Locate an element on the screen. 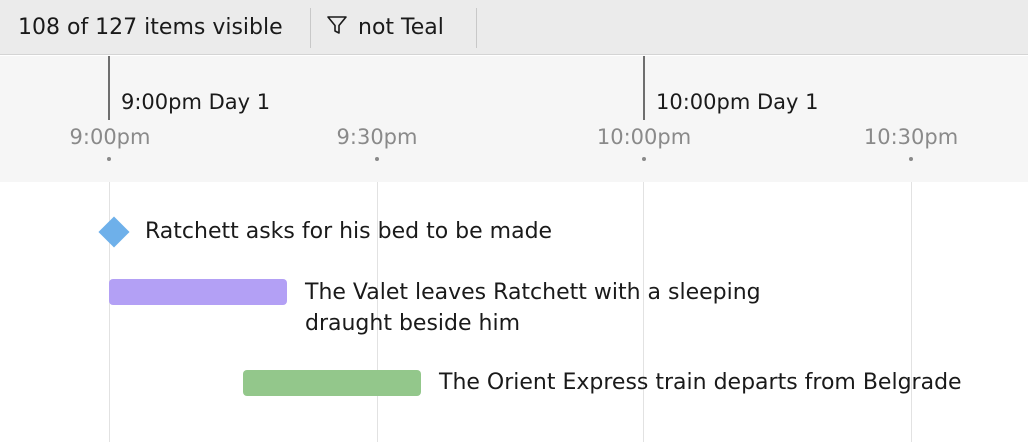  event-label: Ratchett asks for his bed to be made is located at coordinates (348, 231).